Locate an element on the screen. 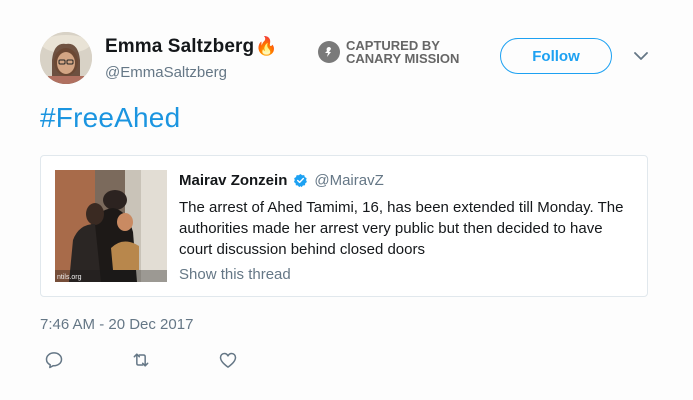  retweet-icon is located at coordinates (141, 360).